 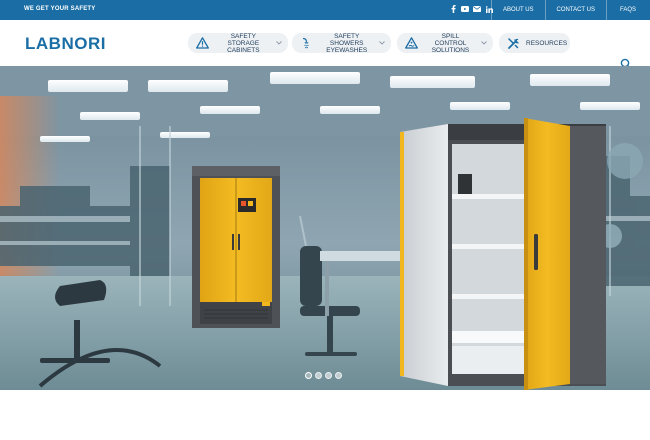 What do you see at coordinates (471, 9) in the screenshot?
I see `social-links` at bounding box center [471, 9].